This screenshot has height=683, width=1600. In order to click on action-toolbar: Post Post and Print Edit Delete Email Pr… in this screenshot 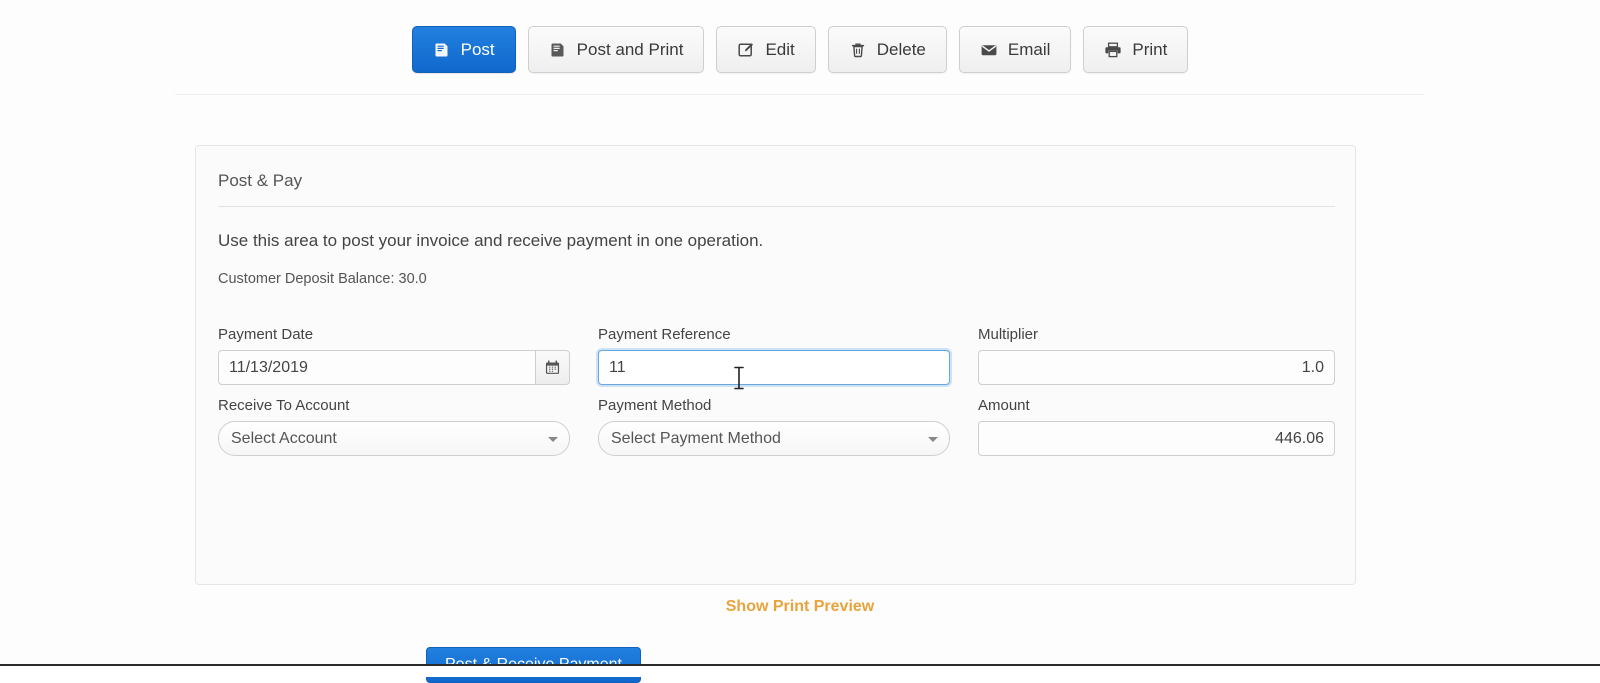, I will do `click(800, 49)`.